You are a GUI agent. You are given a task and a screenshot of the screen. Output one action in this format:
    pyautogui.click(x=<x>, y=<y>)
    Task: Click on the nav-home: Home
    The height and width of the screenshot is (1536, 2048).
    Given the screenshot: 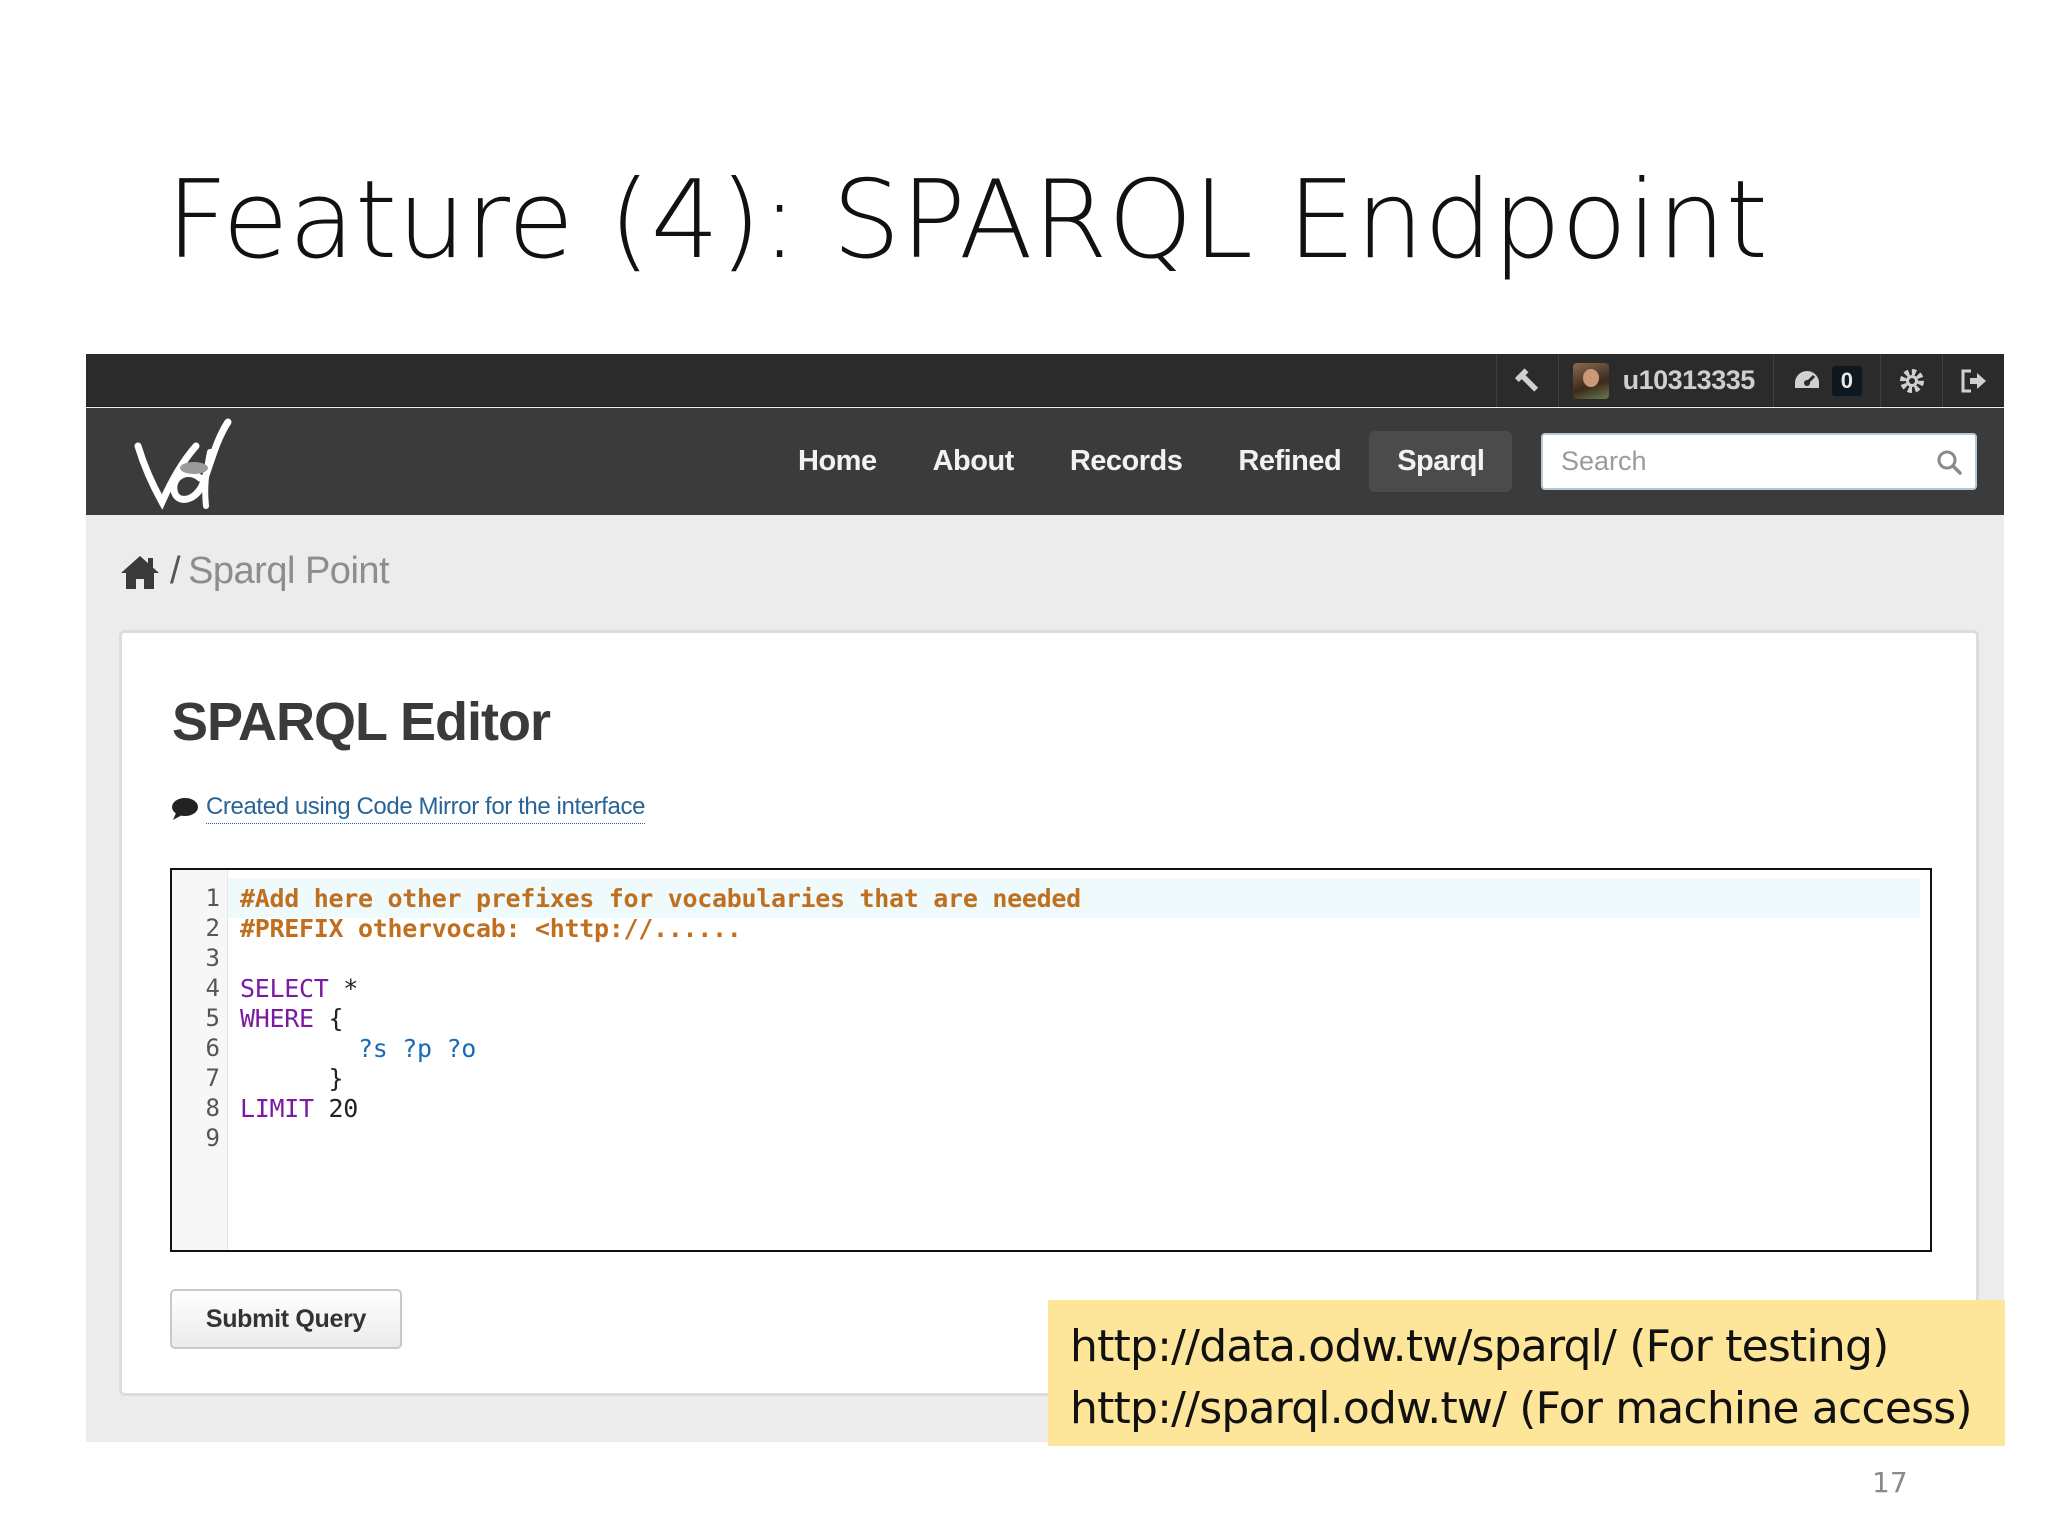 What is the action you would take?
    pyautogui.click(x=837, y=461)
    